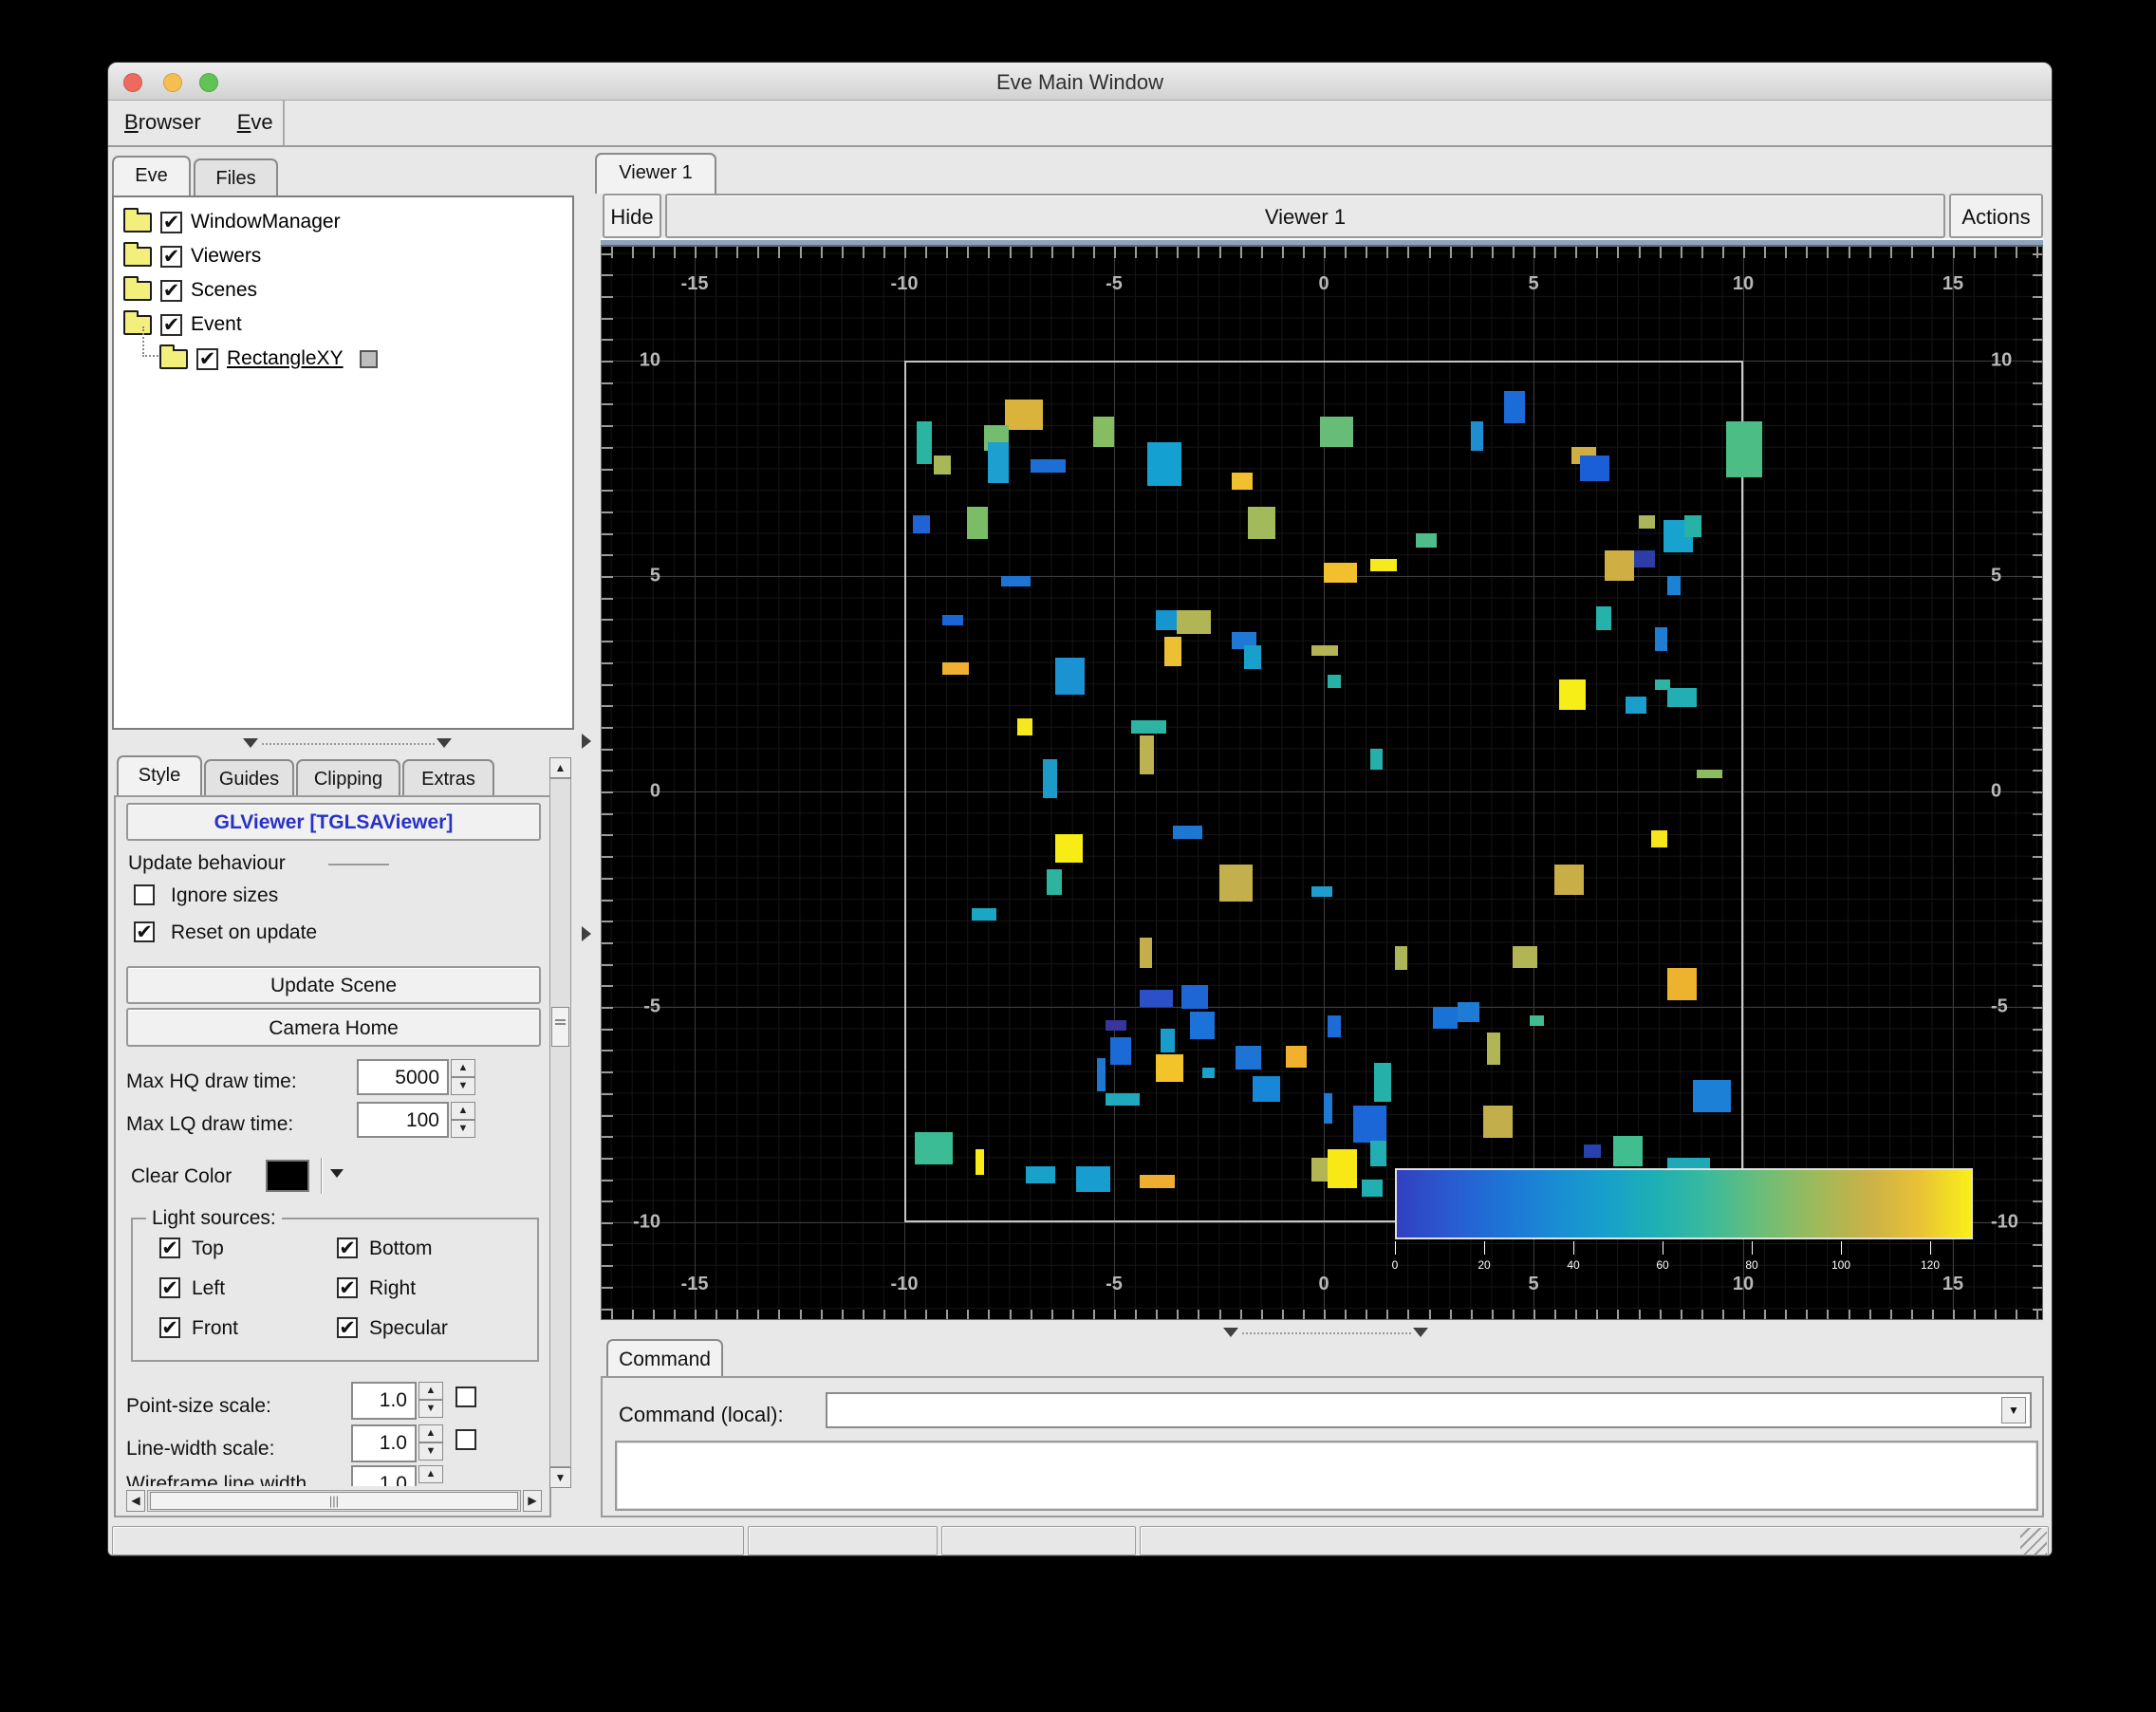 Image resolution: width=2156 pixels, height=1712 pixels. Describe the element at coordinates (1080, 82) in the screenshot. I see `title-bar: Eve Main Window` at that location.